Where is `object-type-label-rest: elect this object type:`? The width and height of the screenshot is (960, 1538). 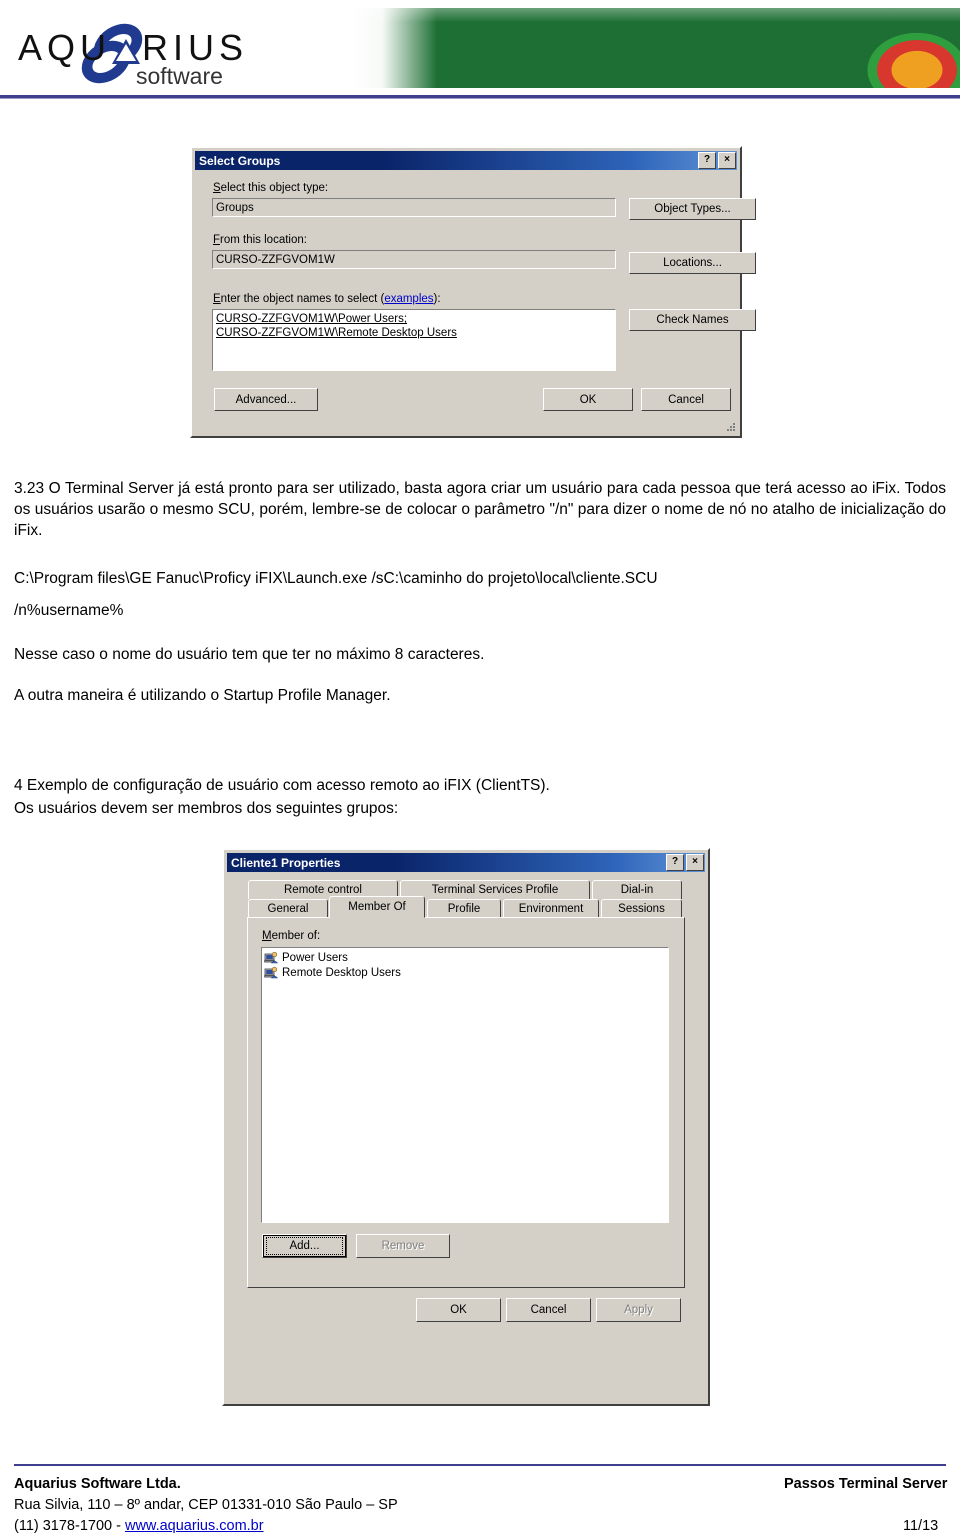
object-type-label-rest: elect this object type: is located at coordinates (274, 188).